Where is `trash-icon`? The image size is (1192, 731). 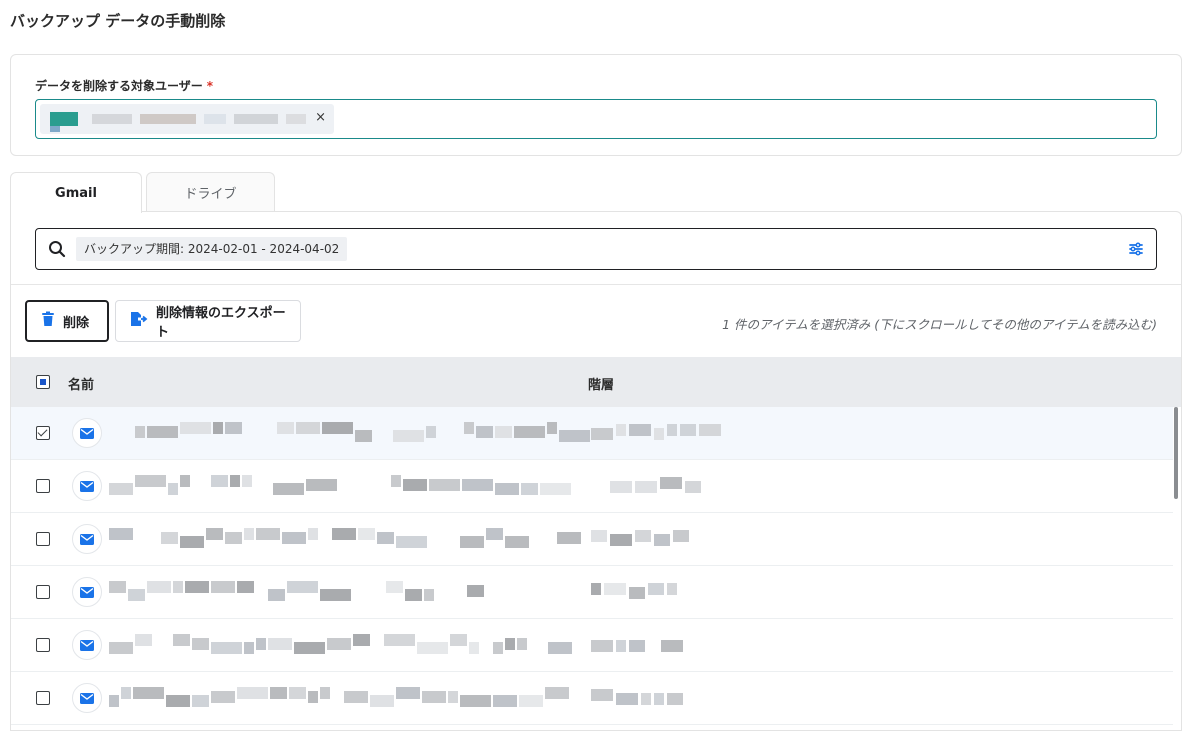 trash-icon is located at coordinates (48, 321).